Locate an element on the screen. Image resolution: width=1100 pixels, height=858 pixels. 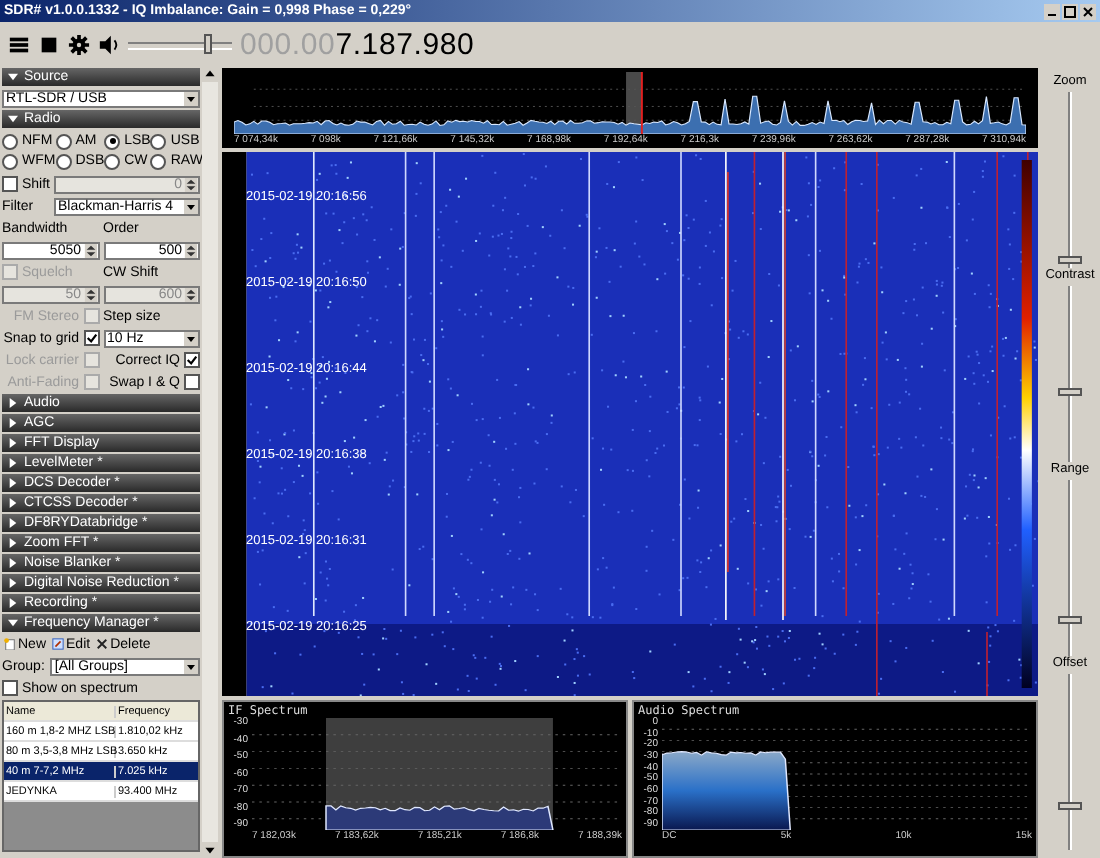
stop-icon is located at coordinates (49, 44).